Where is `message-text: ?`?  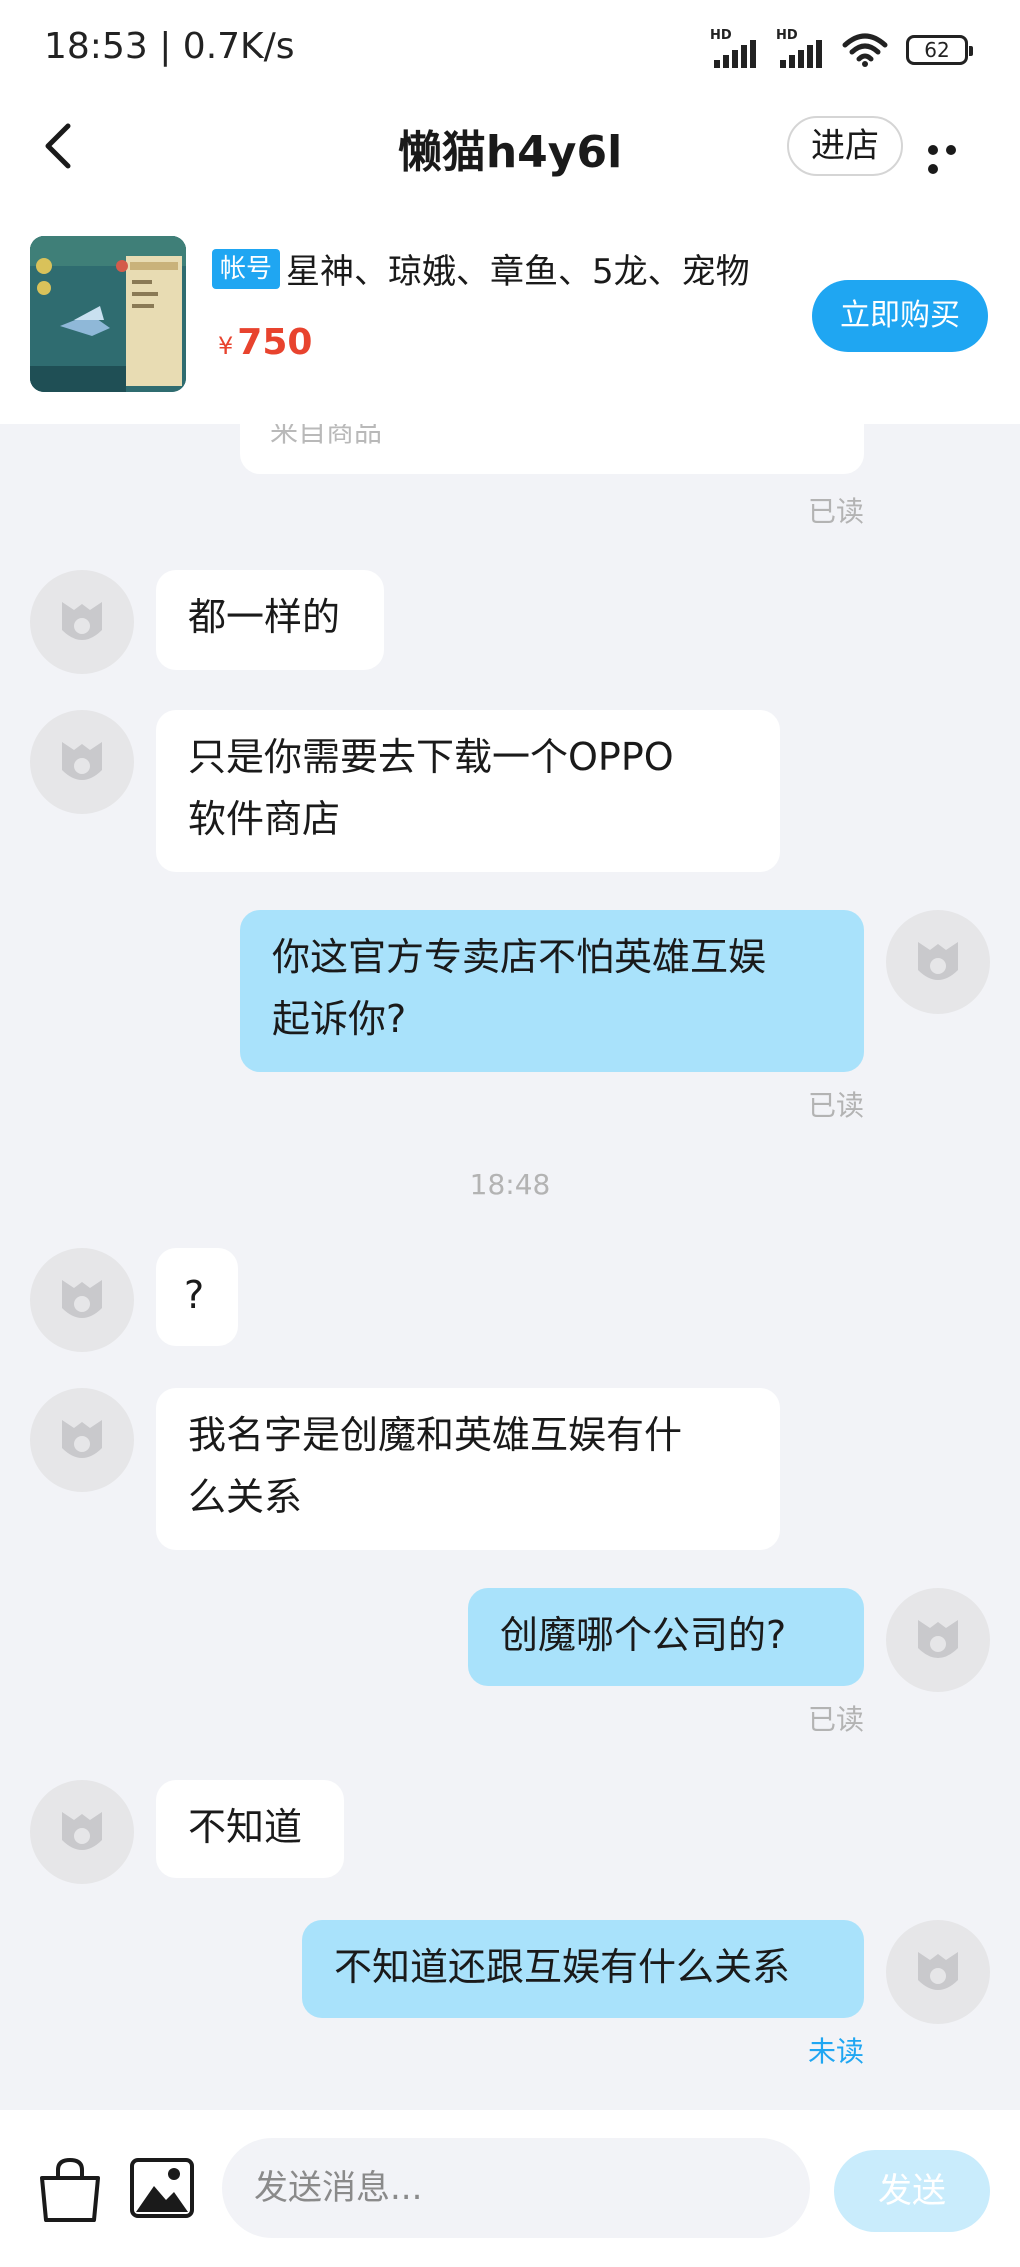
message-text: ? is located at coordinates (194, 1295).